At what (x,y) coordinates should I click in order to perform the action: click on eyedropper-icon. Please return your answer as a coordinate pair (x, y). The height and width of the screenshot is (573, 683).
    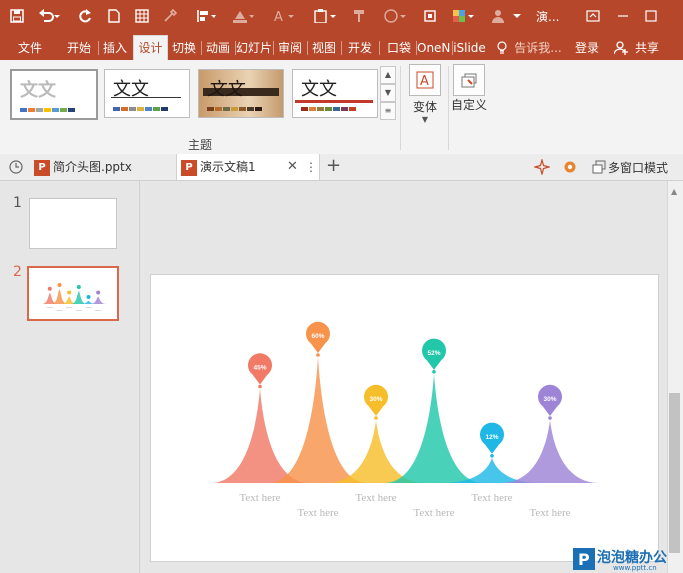
    Looking at the image, I should click on (170, 16).